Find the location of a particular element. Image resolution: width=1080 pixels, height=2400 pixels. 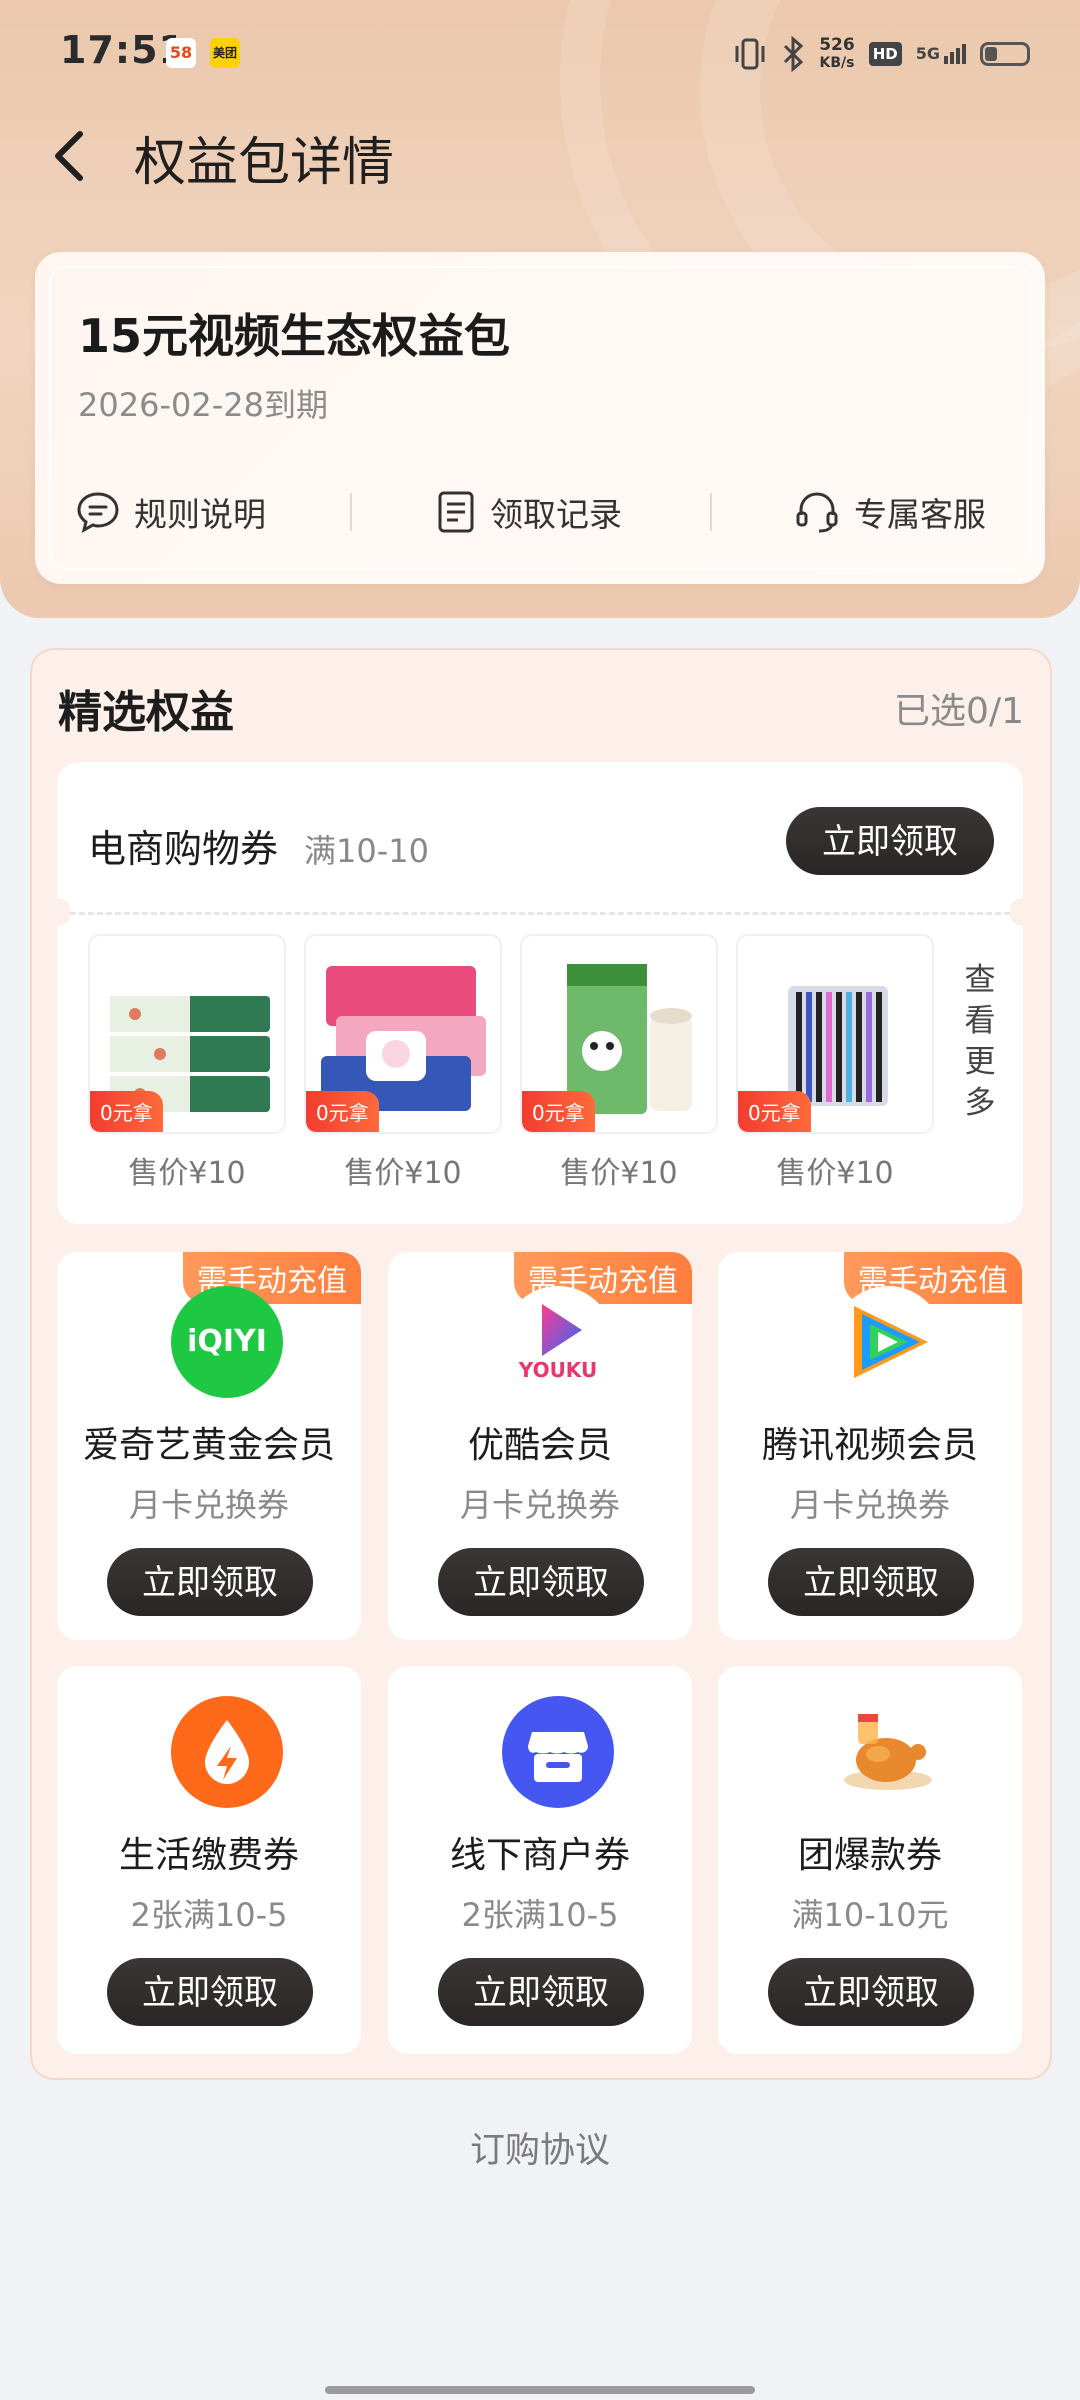

benefit-card-offline-merchant: 线下商户券 2张满10-5 立即领取 is located at coordinates (540, 1860).